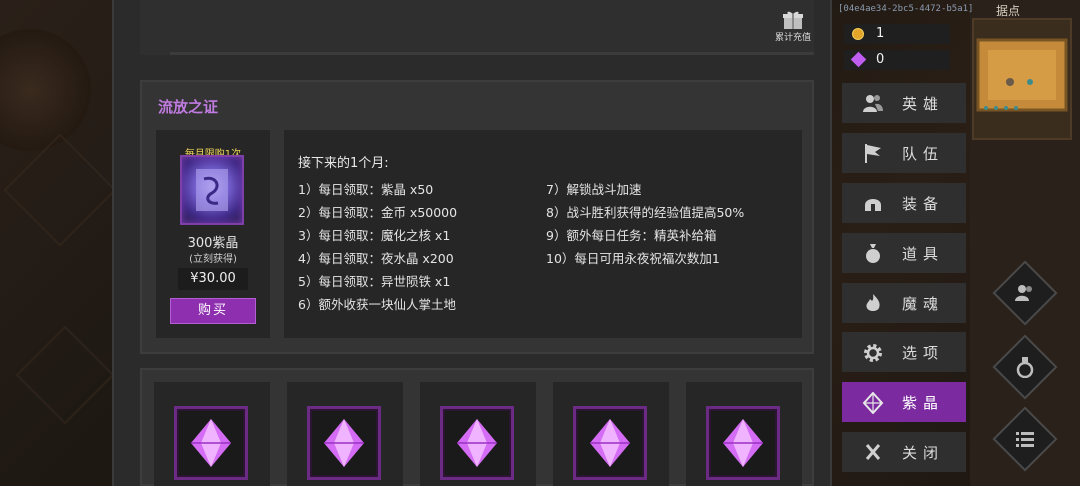  What do you see at coordinates (923, 254) in the screenshot?
I see `menu-label: 道具` at bounding box center [923, 254].